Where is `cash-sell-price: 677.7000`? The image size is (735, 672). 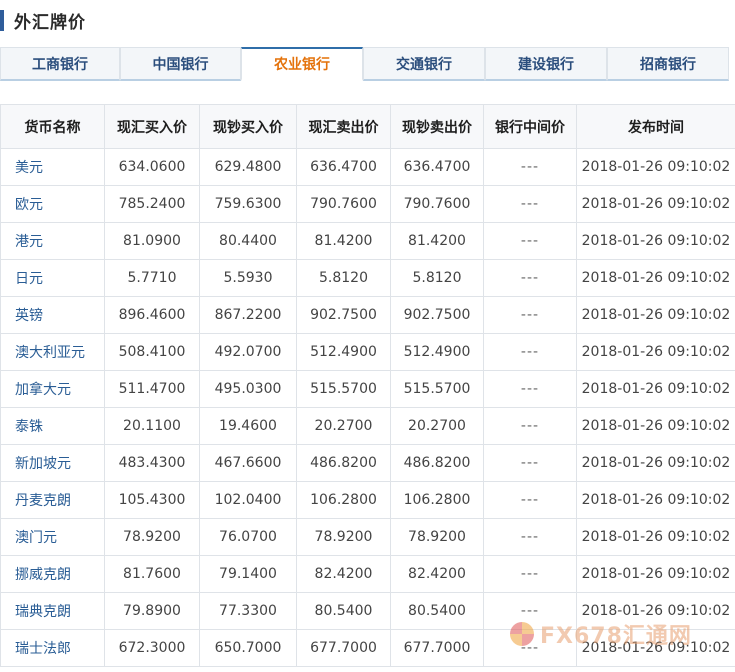
cash-sell-price: 677.7000 is located at coordinates (437, 648).